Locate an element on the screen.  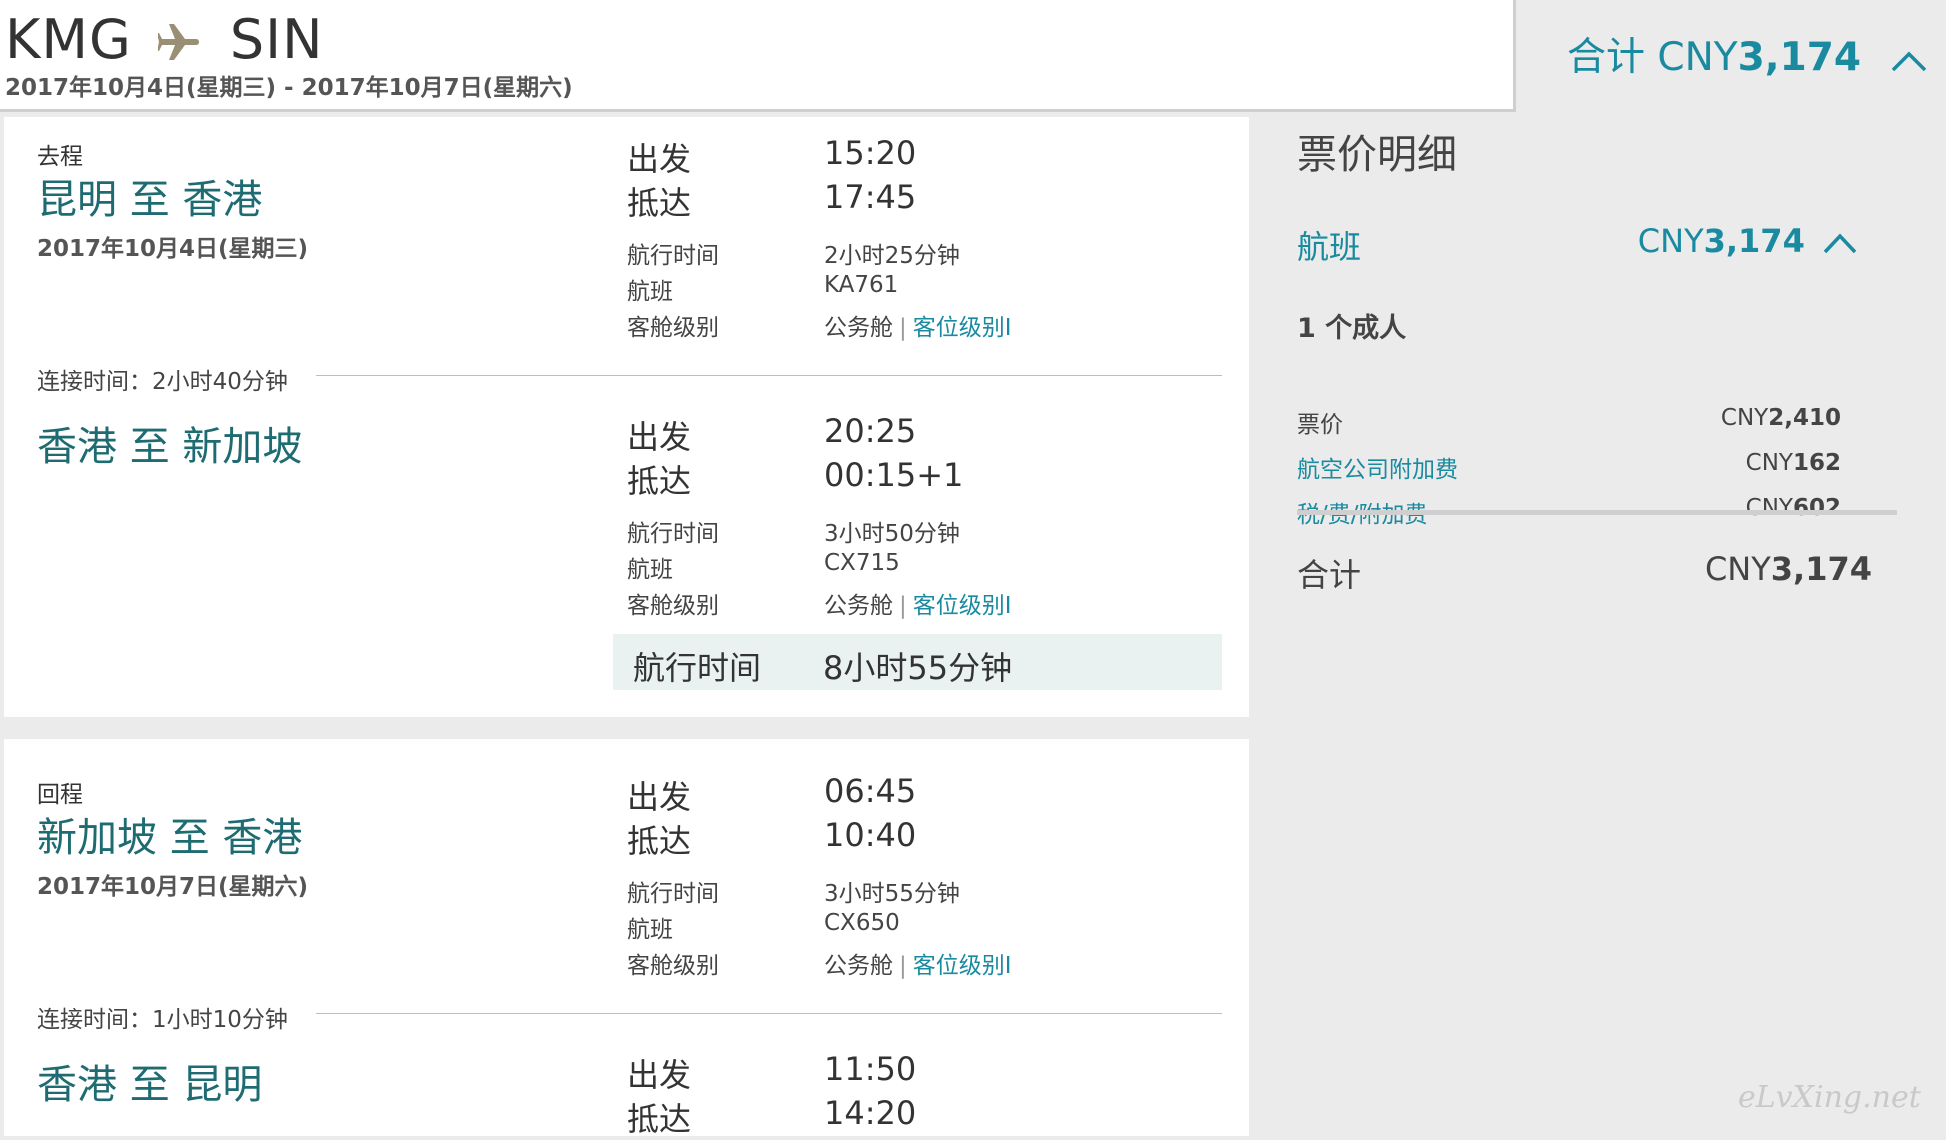
amount: 162 is located at coordinates (1816, 463).